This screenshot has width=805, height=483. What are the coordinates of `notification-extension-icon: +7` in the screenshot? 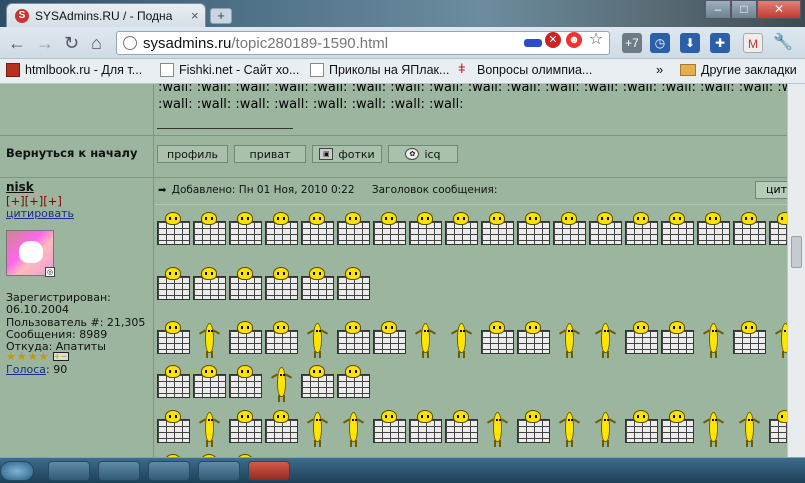 It's located at (632, 43).